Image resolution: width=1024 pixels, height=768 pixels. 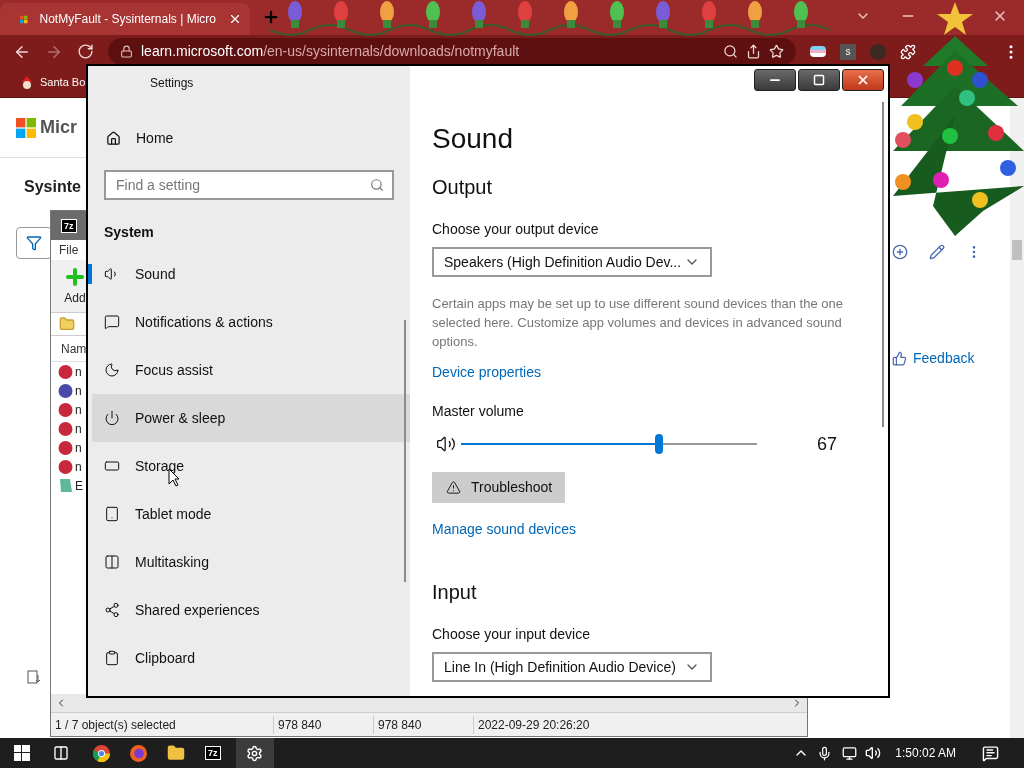 What do you see at coordinates (213, 753) in the screenshot?
I see `archiver-taskbar-icon: 7z` at bounding box center [213, 753].